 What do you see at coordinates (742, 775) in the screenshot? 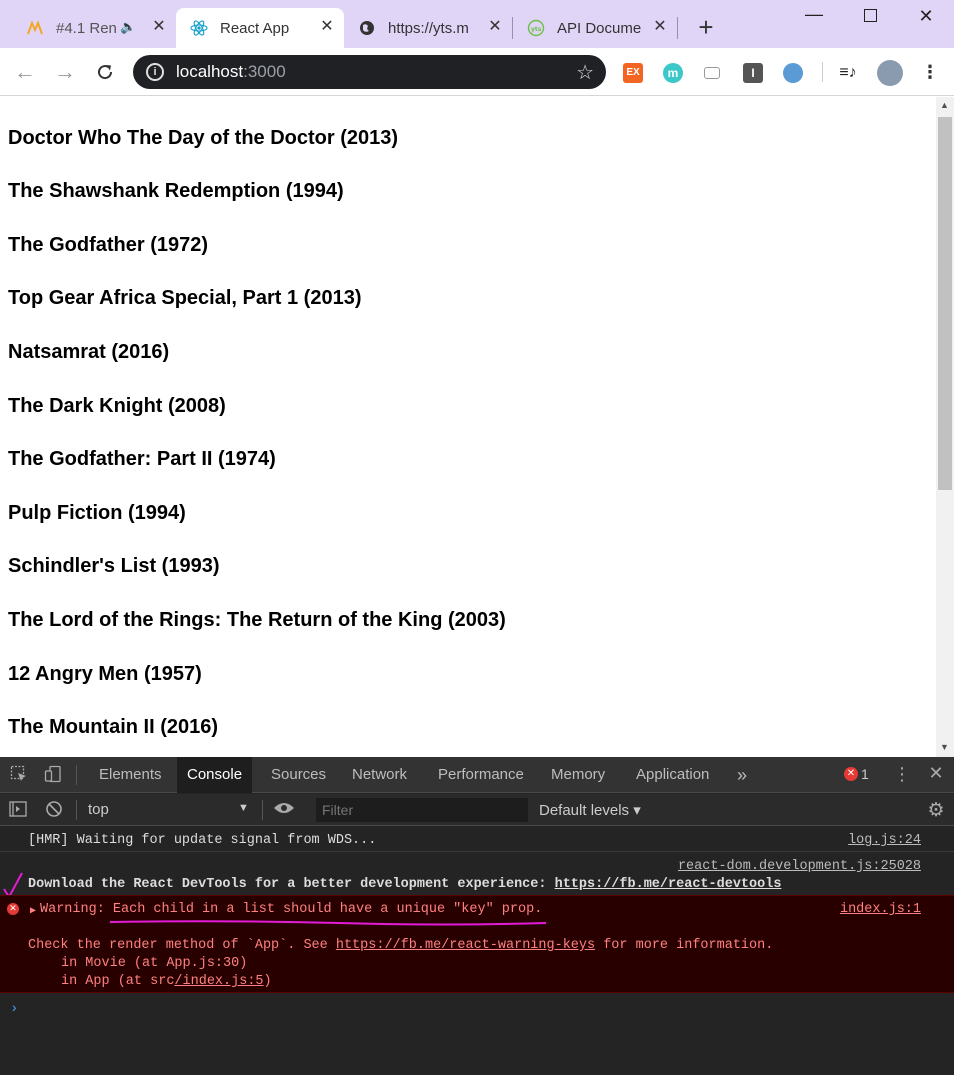
I see `devtools-more-tabs-button: »` at bounding box center [742, 775].